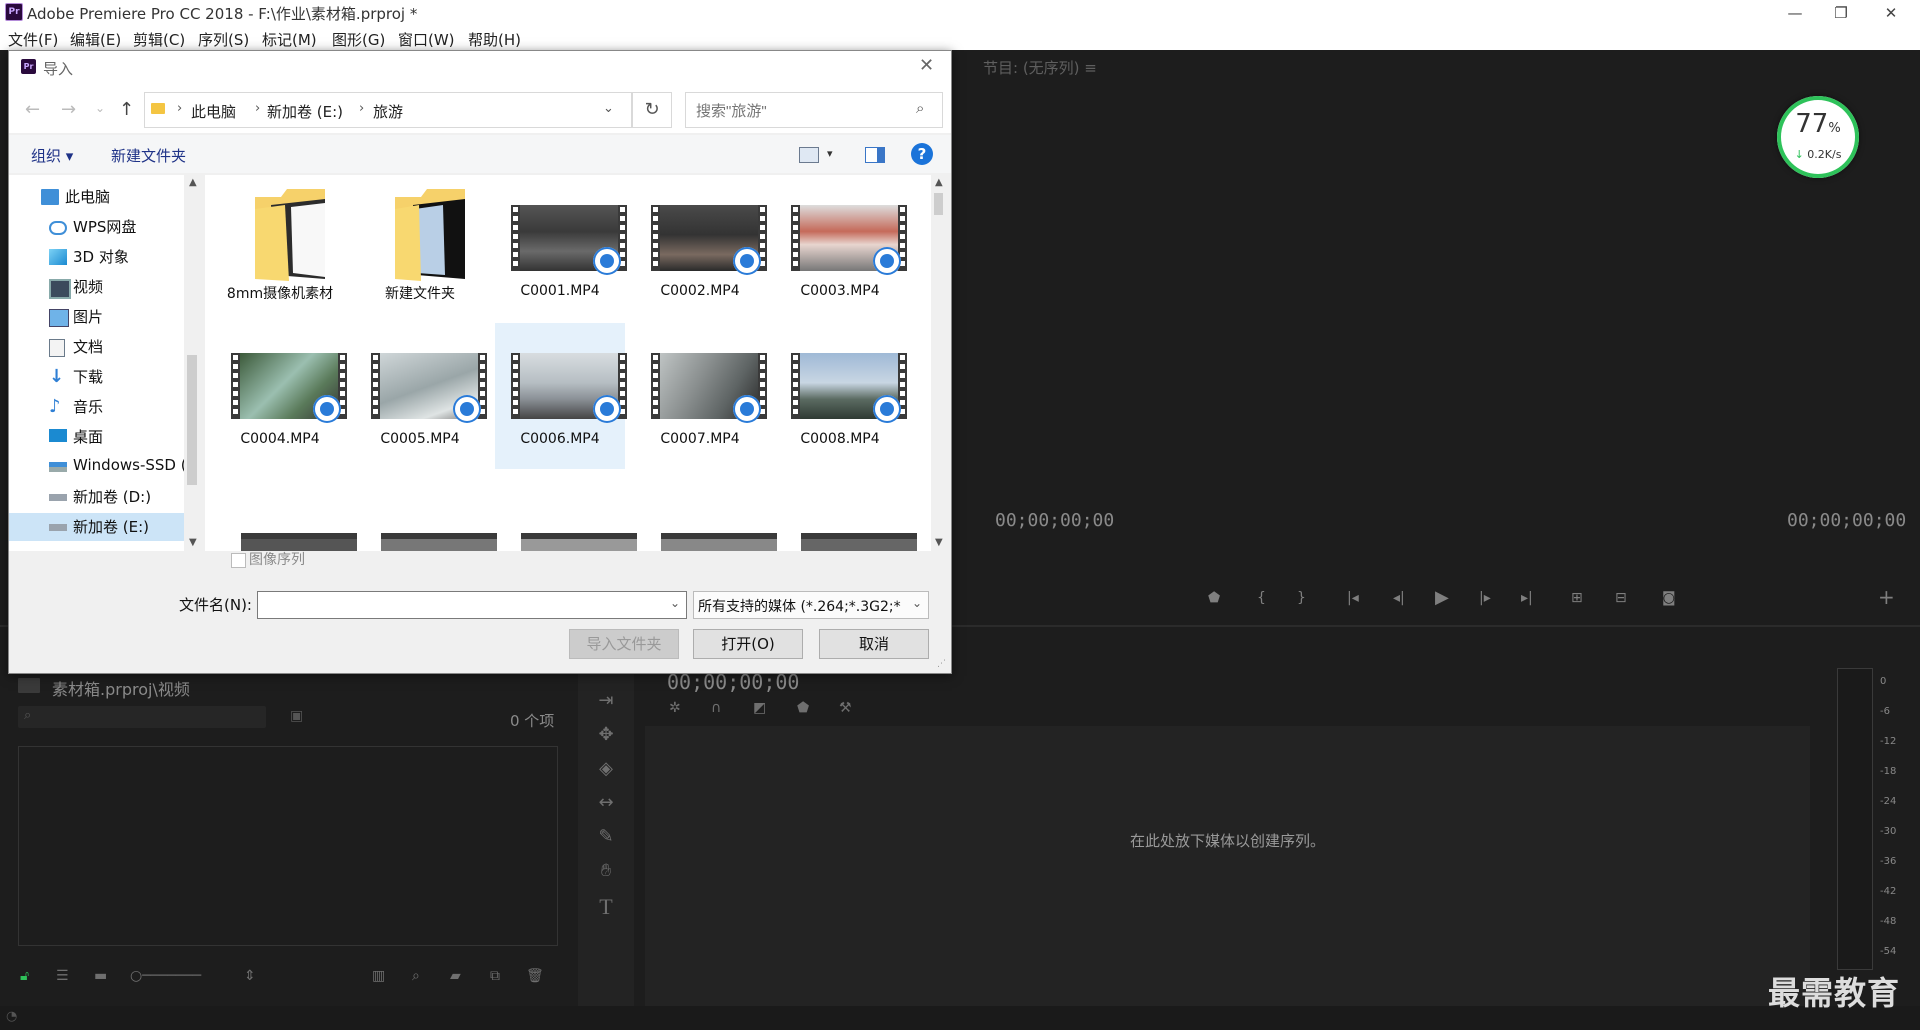 The height and width of the screenshot is (1030, 1920). I want to click on dialog-search-input, so click(801, 111).